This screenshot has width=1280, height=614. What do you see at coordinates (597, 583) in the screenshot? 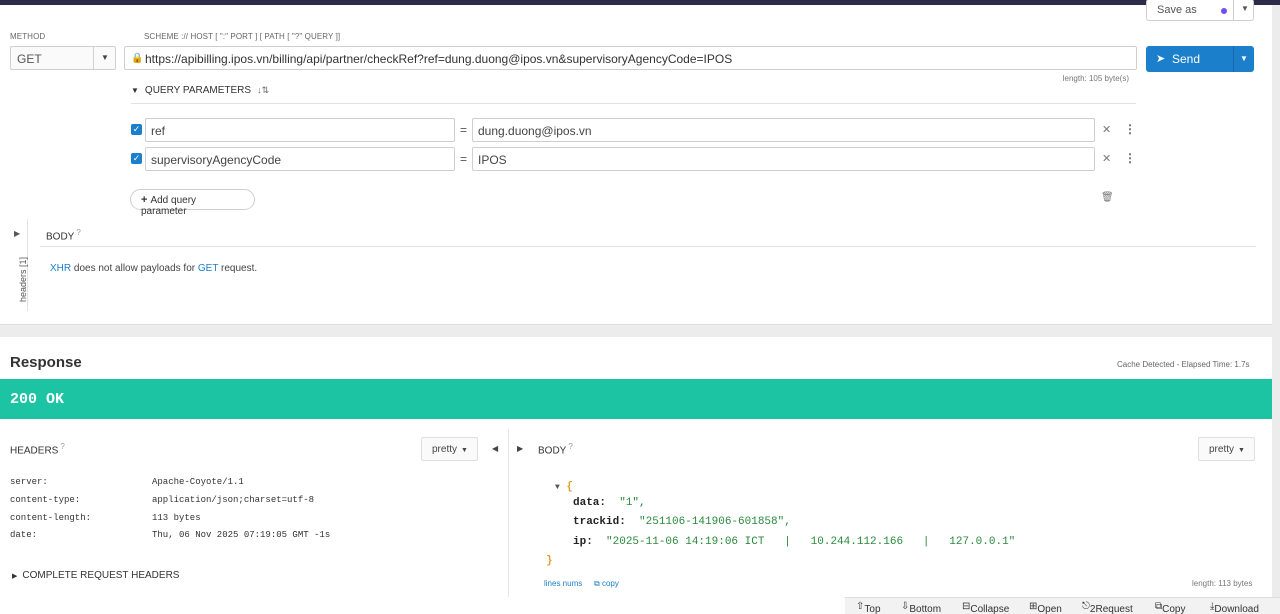
I see `copy-icon: ⧉` at bounding box center [597, 583].